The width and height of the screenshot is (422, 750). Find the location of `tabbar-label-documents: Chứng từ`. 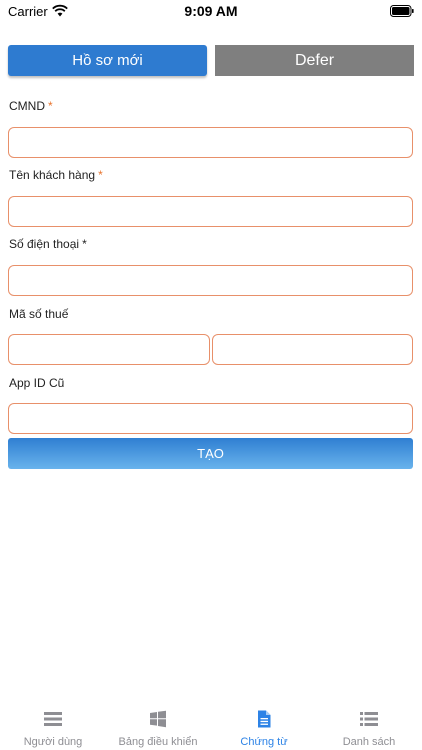

tabbar-label-documents: Chứng từ is located at coordinates (264, 742).